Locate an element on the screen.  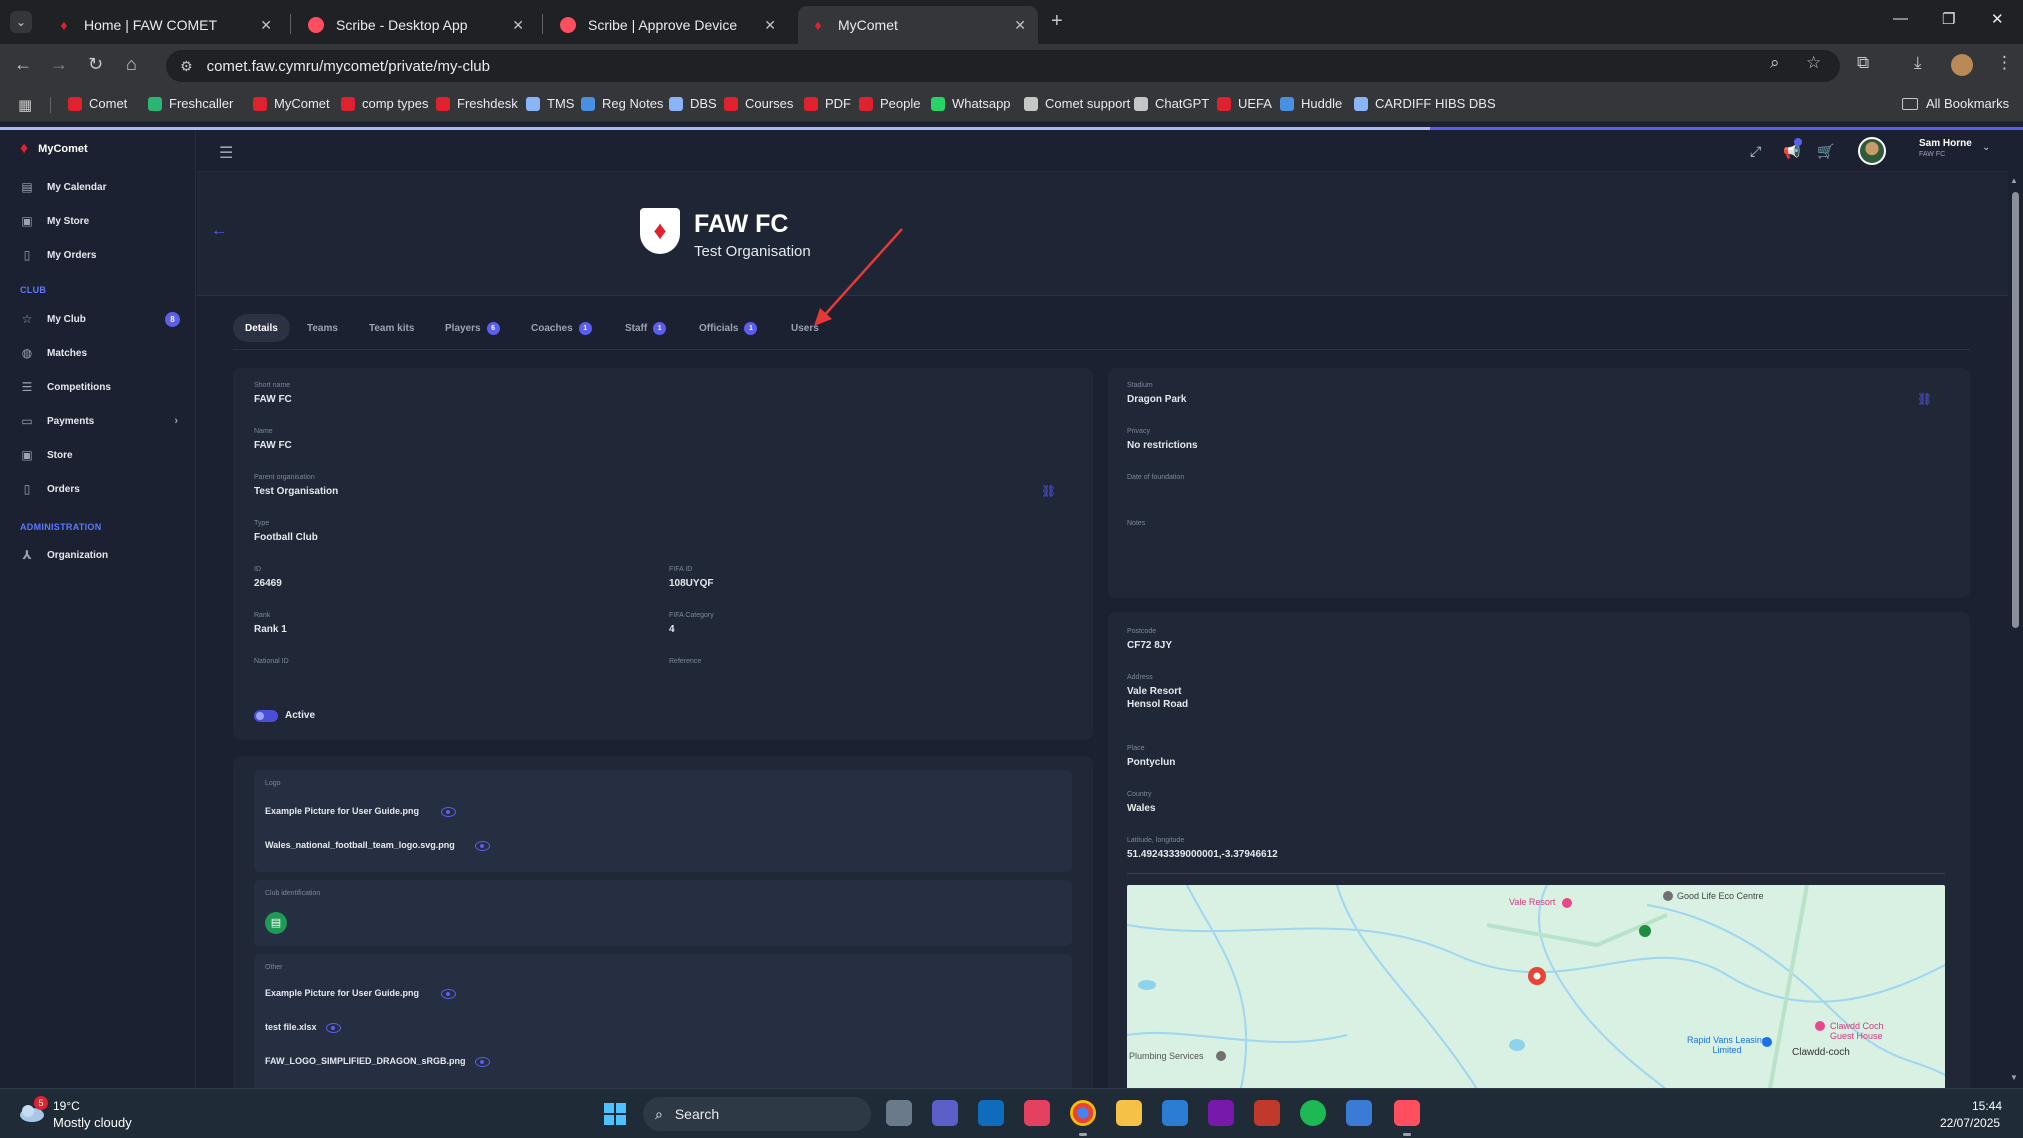
teams-icon is located at coordinates (945, 1113).